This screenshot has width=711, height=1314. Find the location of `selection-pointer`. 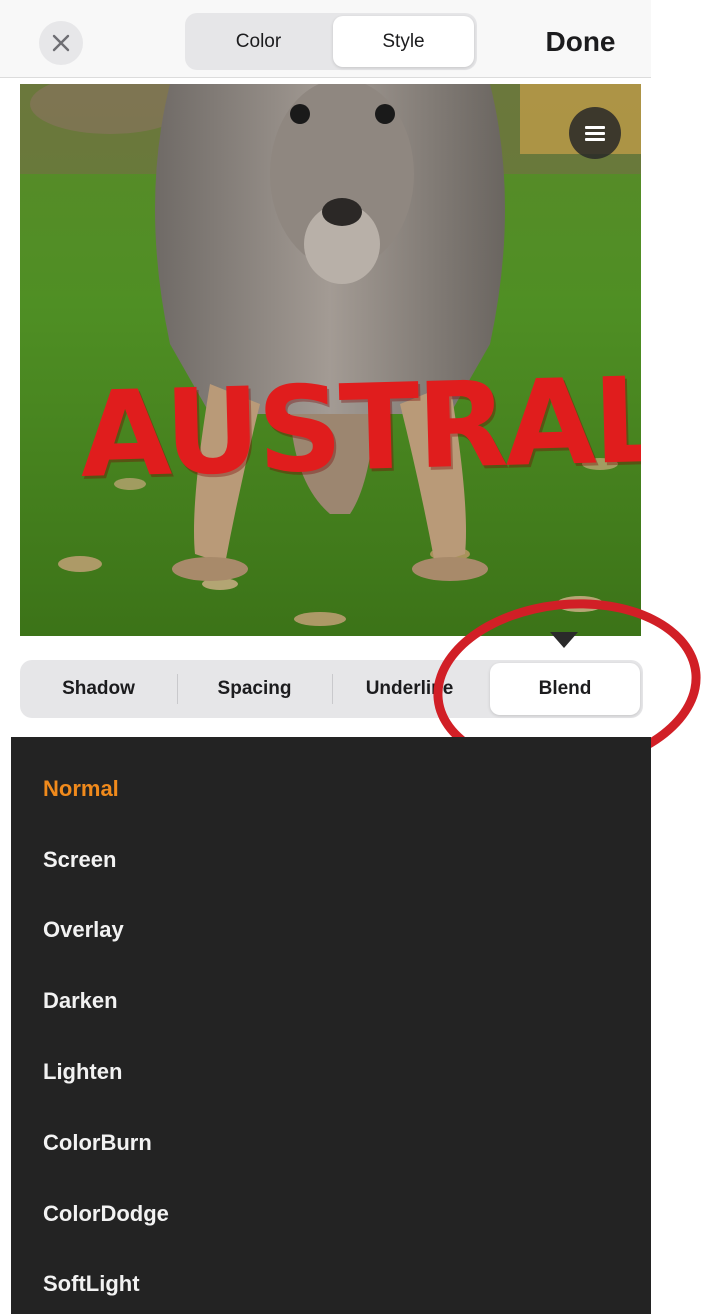

selection-pointer is located at coordinates (564, 640).